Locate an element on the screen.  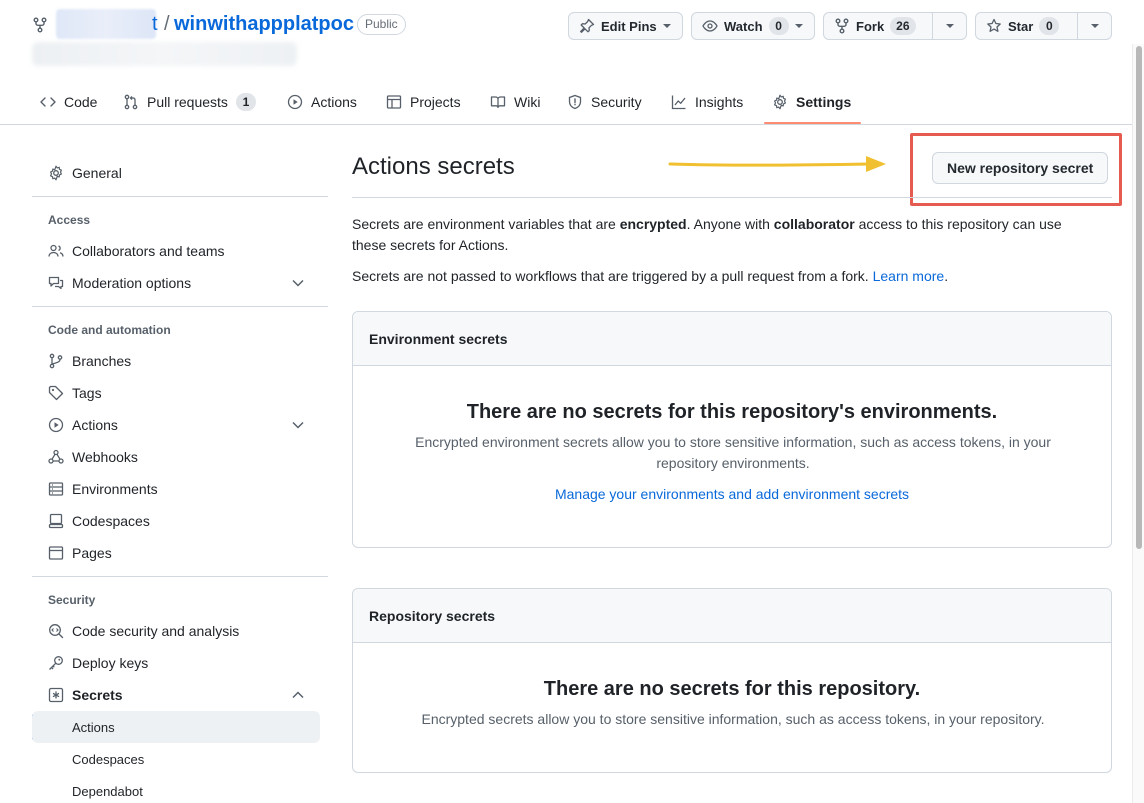
fork-button: Fork 26 is located at coordinates (878, 26).